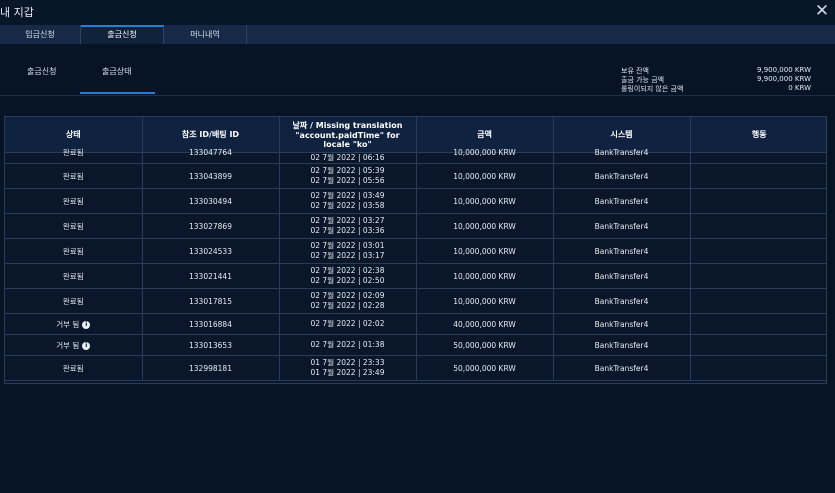 This screenshot has height=493, width=835. I want to click on ref-id: 133016884, so click(210, 324).